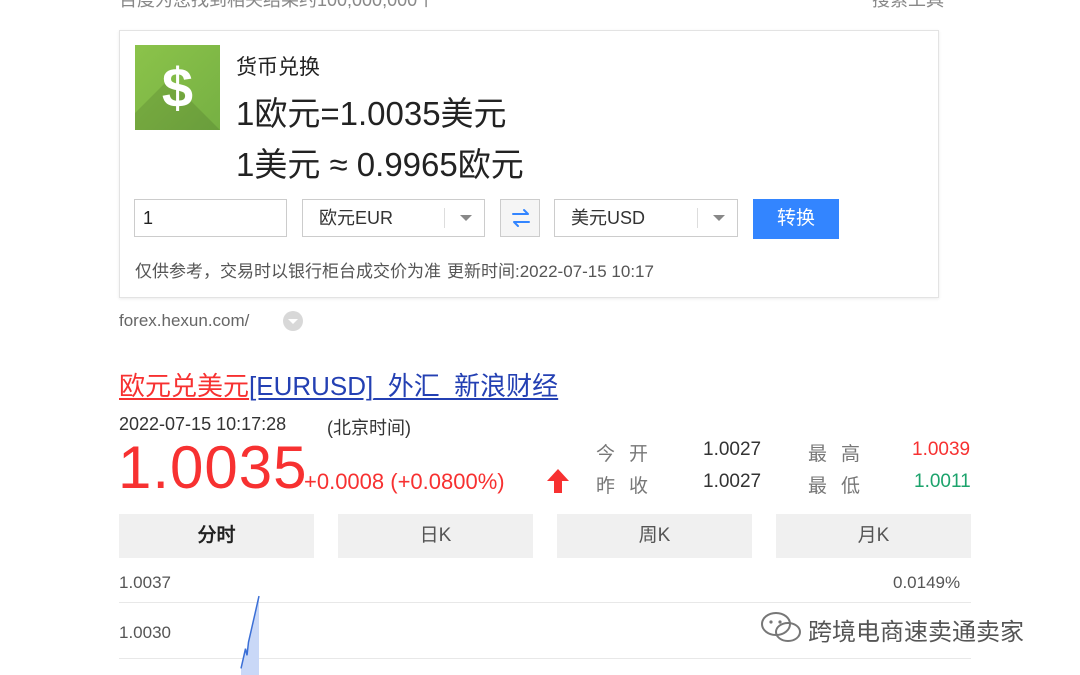 This screenshot has width=1080, height=675. Describe the element at coordinates (550, 271) in the screenshot. I see `update-time: 更新时间:2022-07-15 10:17` at that location.